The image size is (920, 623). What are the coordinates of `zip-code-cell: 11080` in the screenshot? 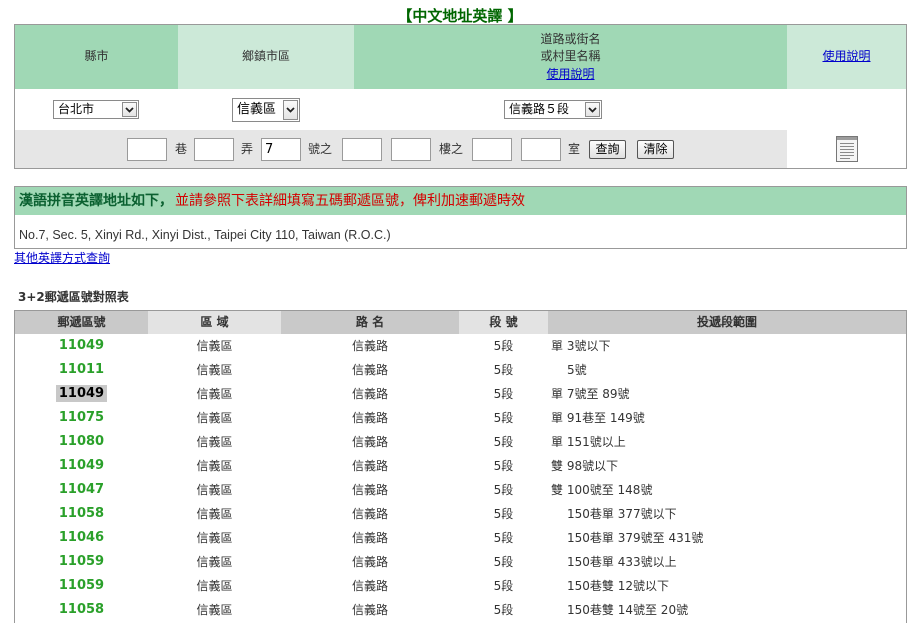 It's located at (81, 442).